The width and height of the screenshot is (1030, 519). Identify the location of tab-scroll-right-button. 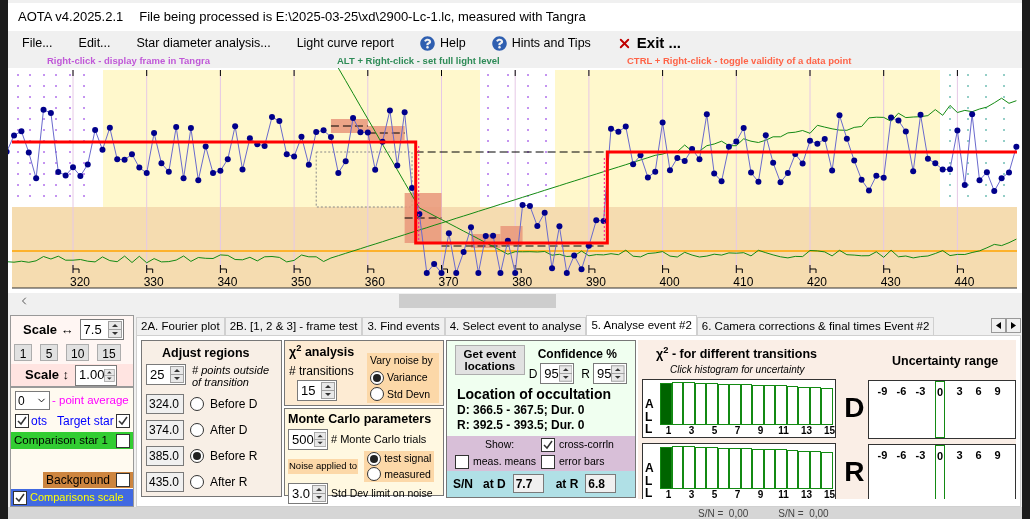
(1013, 325).